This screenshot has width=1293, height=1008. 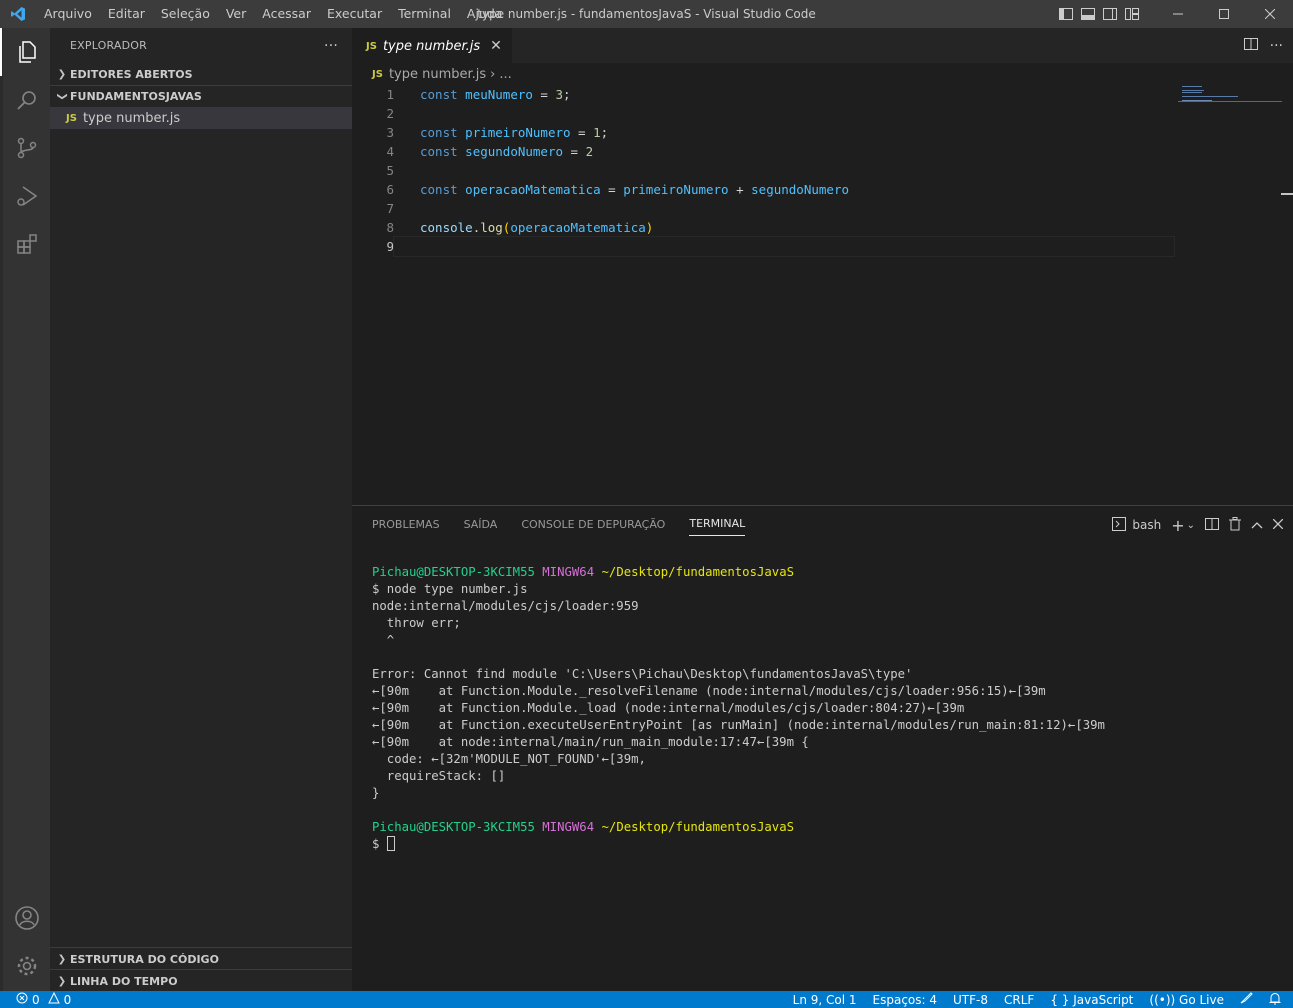 What do you see at coordinates (27, 244) in the screenshot?
I see `extensions-icon` at bounding box center [27, 244].